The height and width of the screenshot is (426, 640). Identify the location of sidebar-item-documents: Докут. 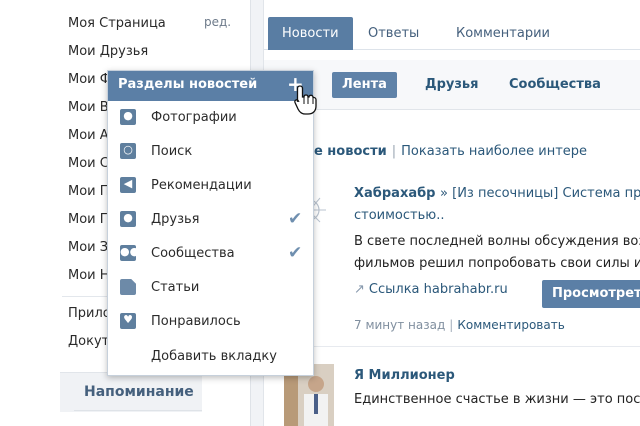
(88, 342).